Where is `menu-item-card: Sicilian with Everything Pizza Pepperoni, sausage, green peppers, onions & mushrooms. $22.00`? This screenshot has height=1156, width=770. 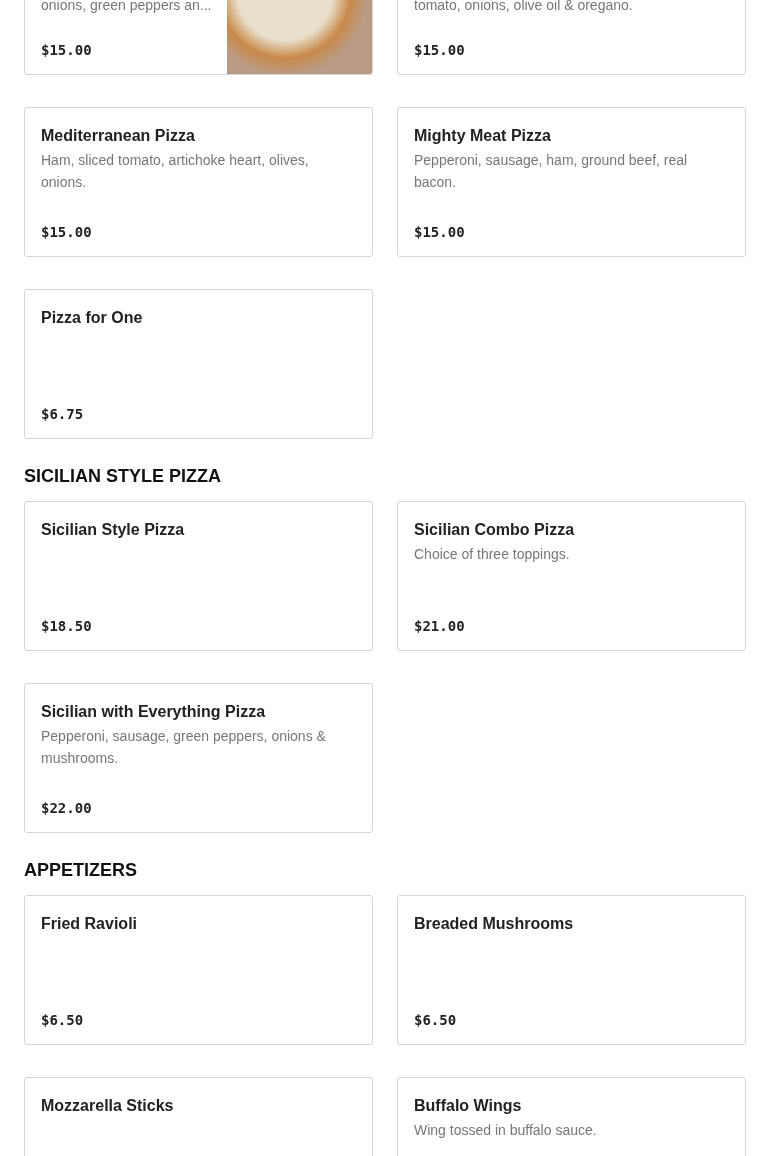 menu-item-card: Sicilian with Everything Pizza Pepperoni, sausage, green peppers, onions & mushrooms. $22.00 is located at coordinates (198, 758).